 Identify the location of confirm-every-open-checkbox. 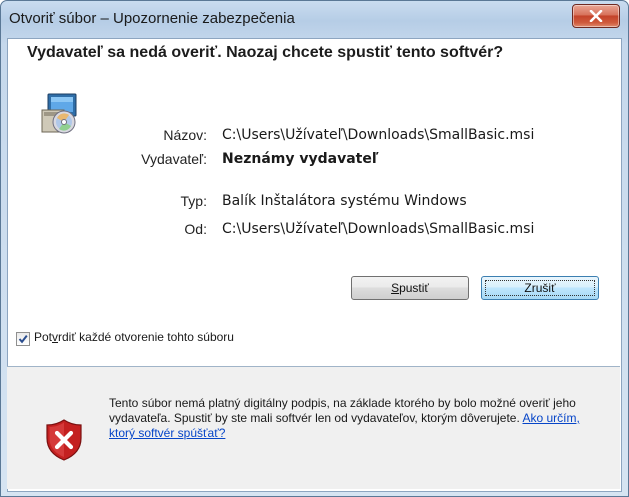
(23, 339).